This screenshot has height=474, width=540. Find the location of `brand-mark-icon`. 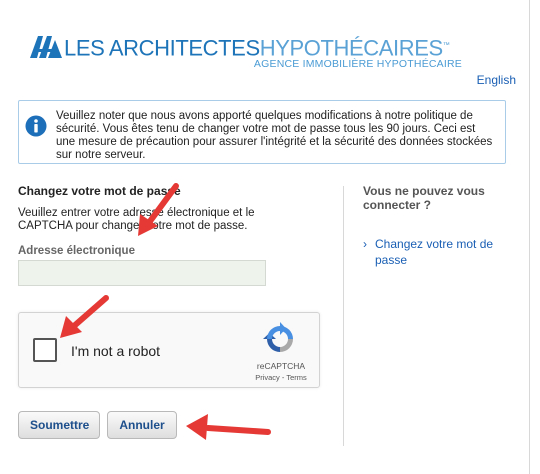

brand-mark-icon is located at coordinates (46, 47).